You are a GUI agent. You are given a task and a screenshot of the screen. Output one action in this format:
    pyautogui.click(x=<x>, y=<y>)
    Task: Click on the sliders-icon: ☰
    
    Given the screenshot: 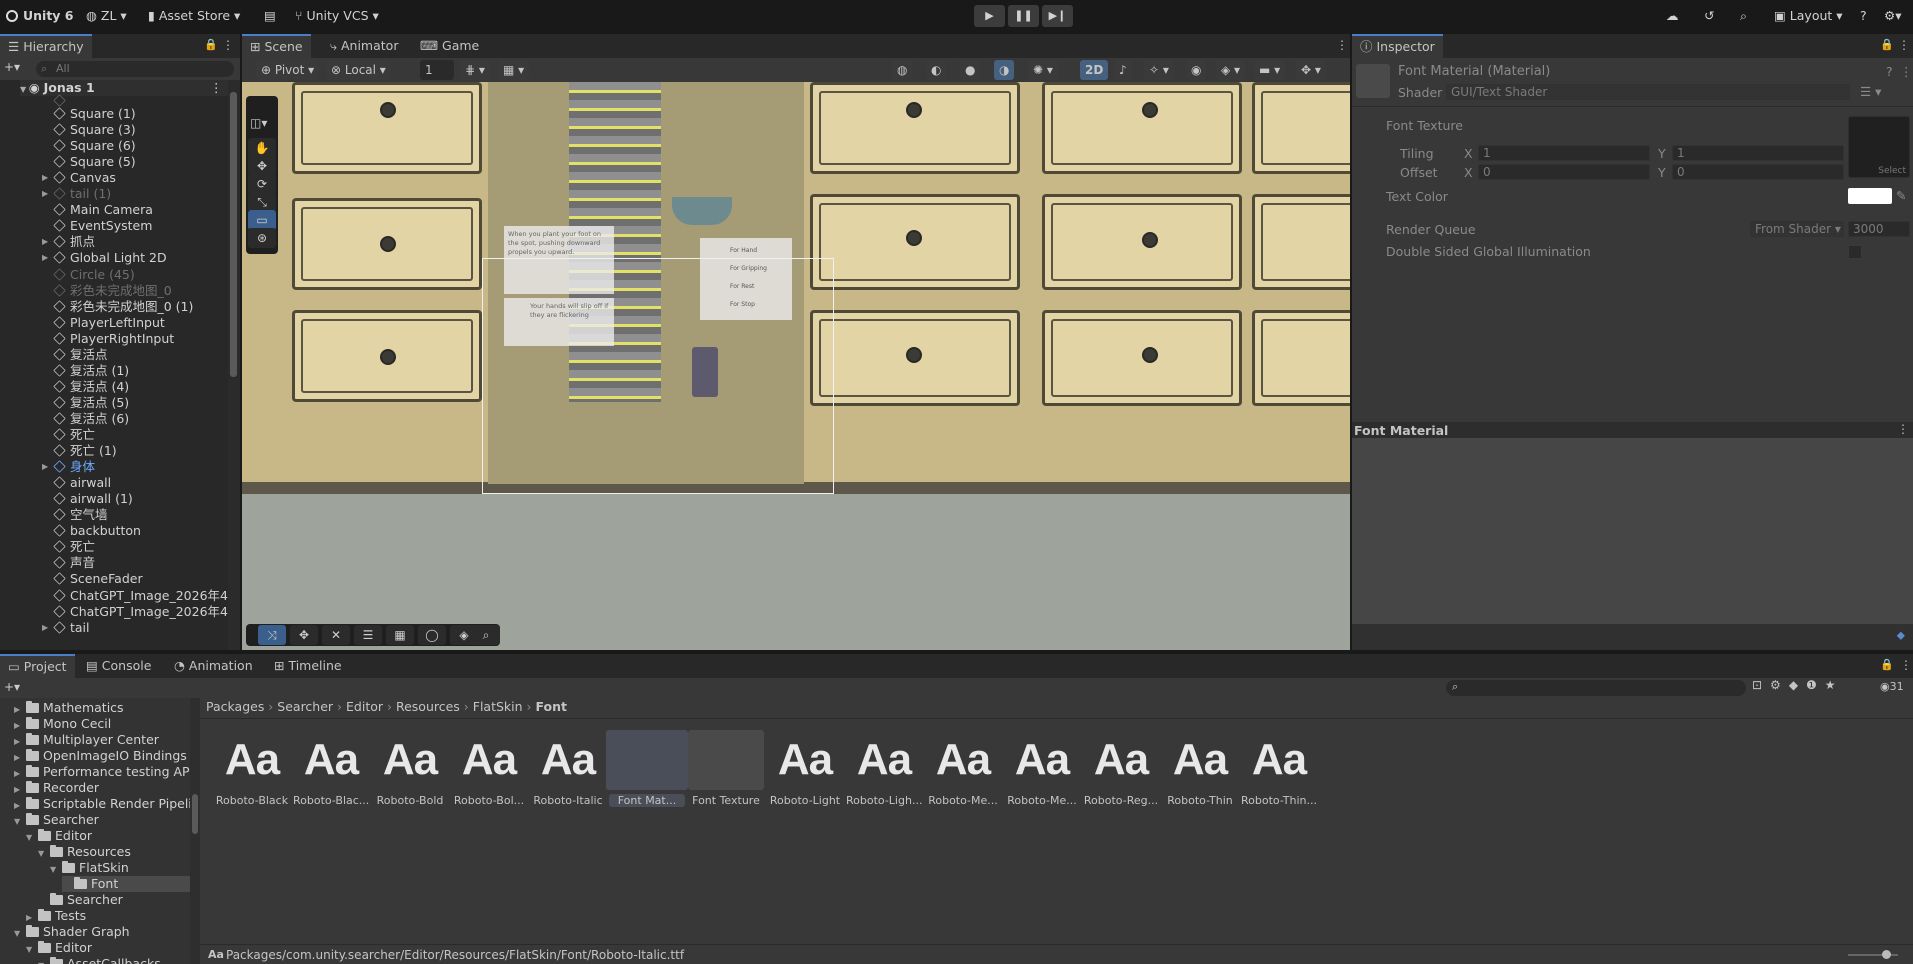 What is the action you would take?
    pyautogui.click(x=368, y=635)
    